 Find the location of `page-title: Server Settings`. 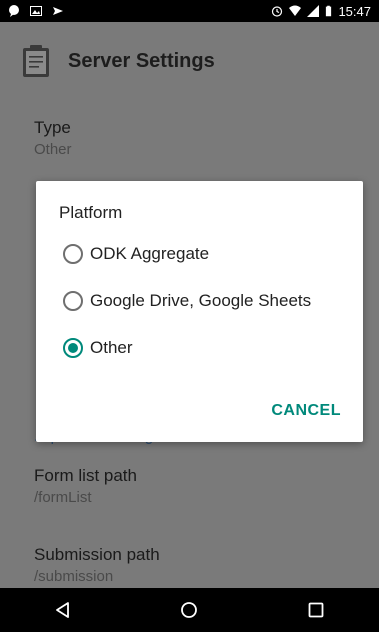

page-title: Server Settings is located at coordinates (141, 60).